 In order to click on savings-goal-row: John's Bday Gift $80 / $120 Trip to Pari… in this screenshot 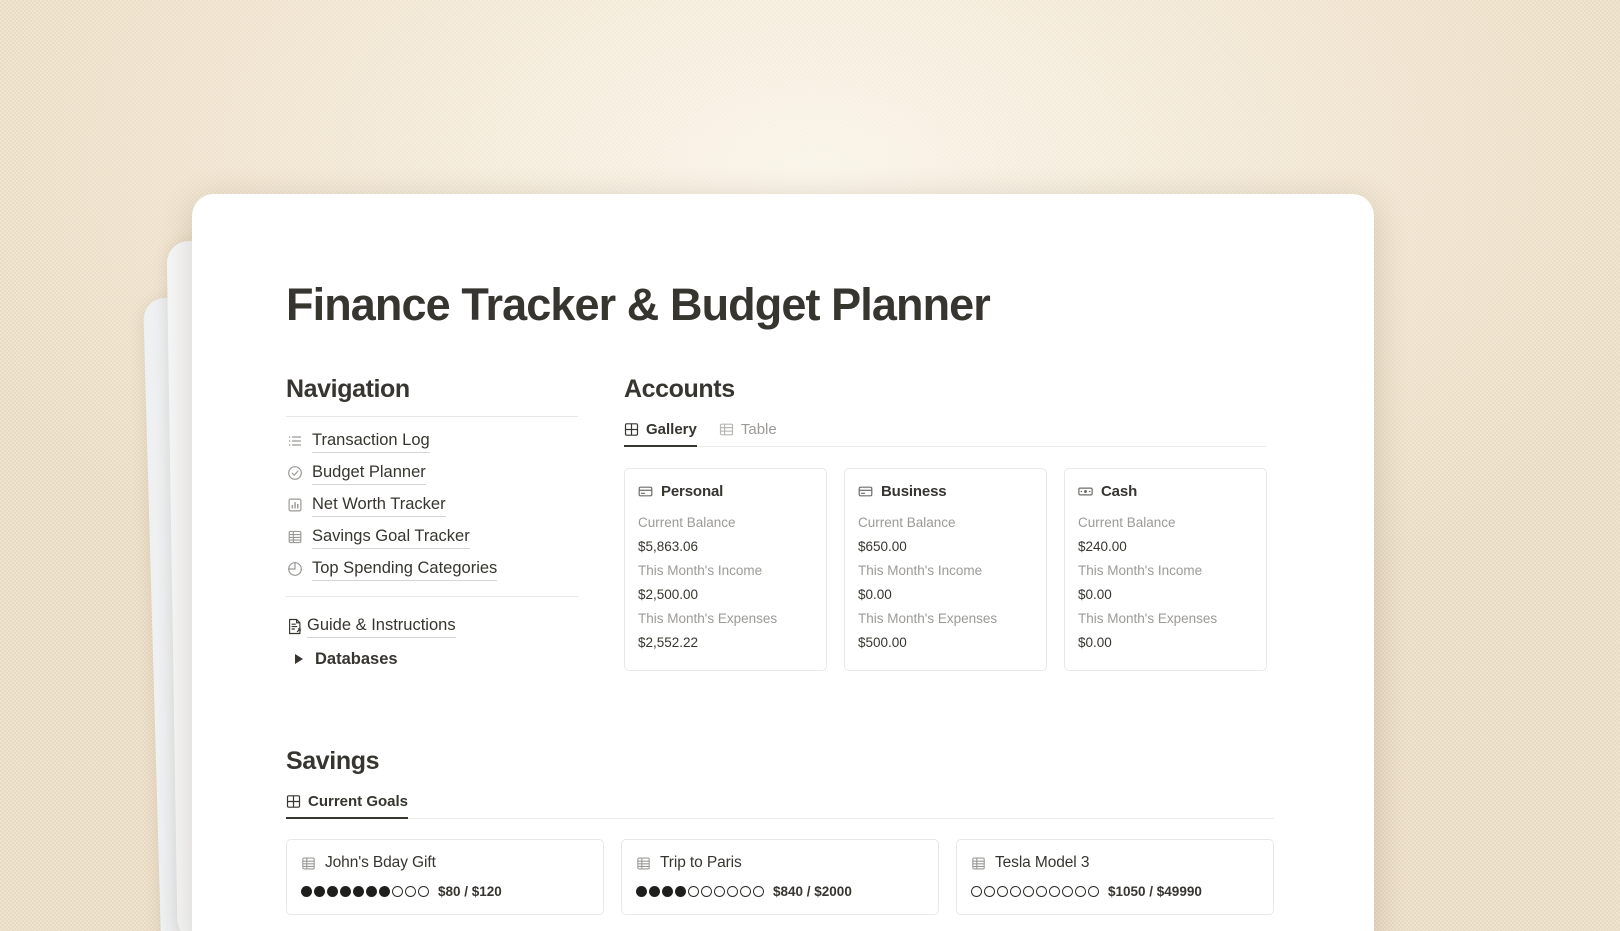, I will do `click(830, 877)`.